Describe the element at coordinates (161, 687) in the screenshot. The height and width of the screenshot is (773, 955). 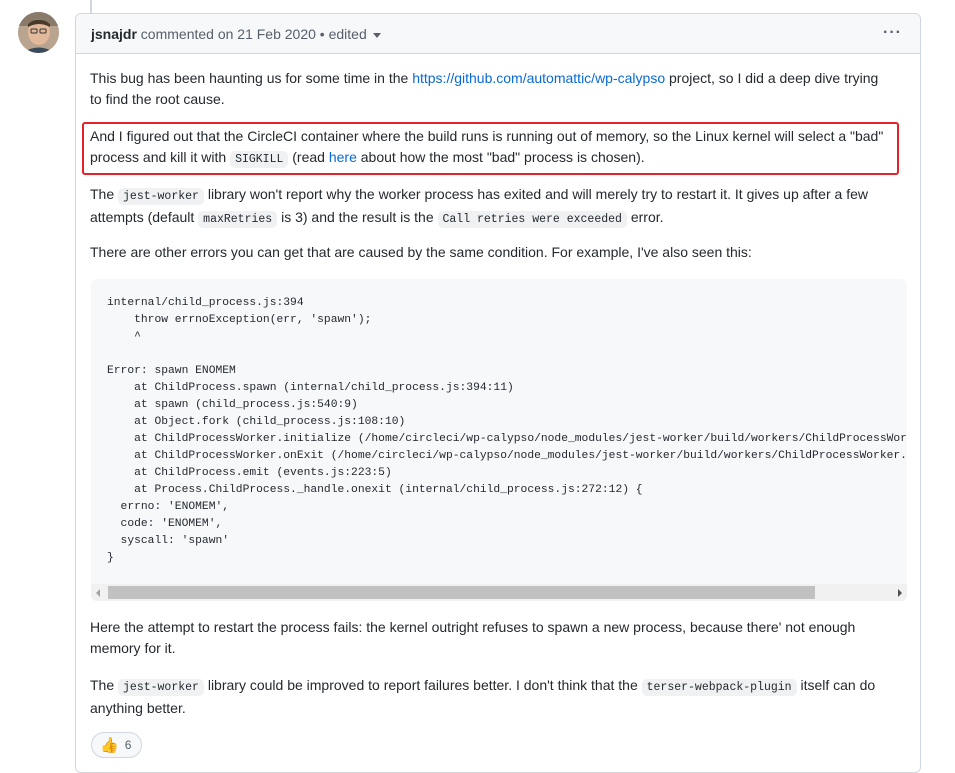
I see `jest-worker-code-2: jest-worker` at that location.